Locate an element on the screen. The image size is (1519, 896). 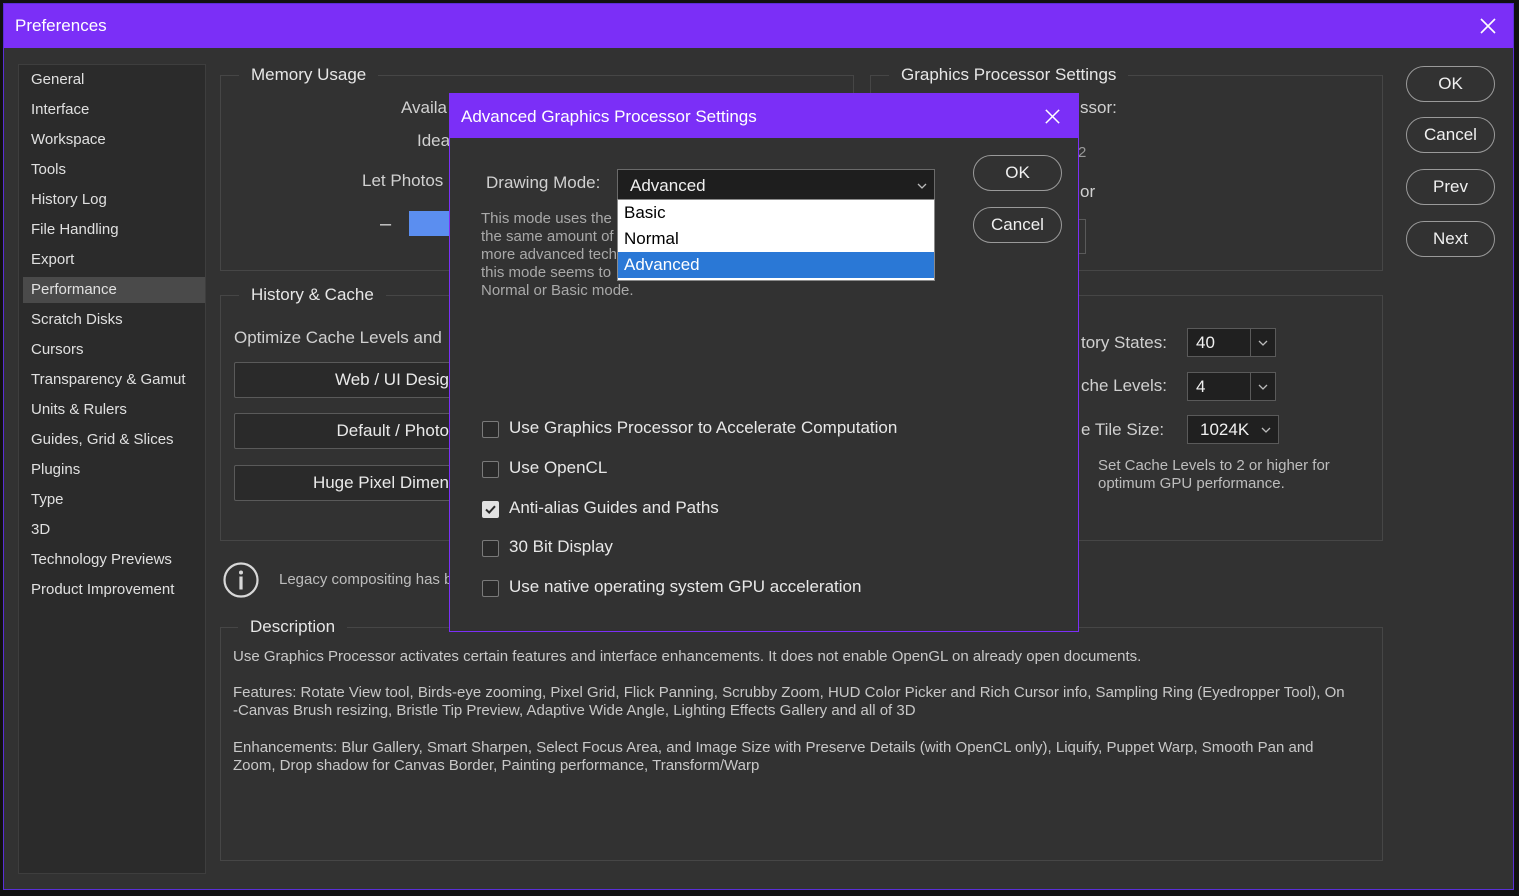
30-bit-display-label: 30 Bit Display is located at coordinates (561, 547).